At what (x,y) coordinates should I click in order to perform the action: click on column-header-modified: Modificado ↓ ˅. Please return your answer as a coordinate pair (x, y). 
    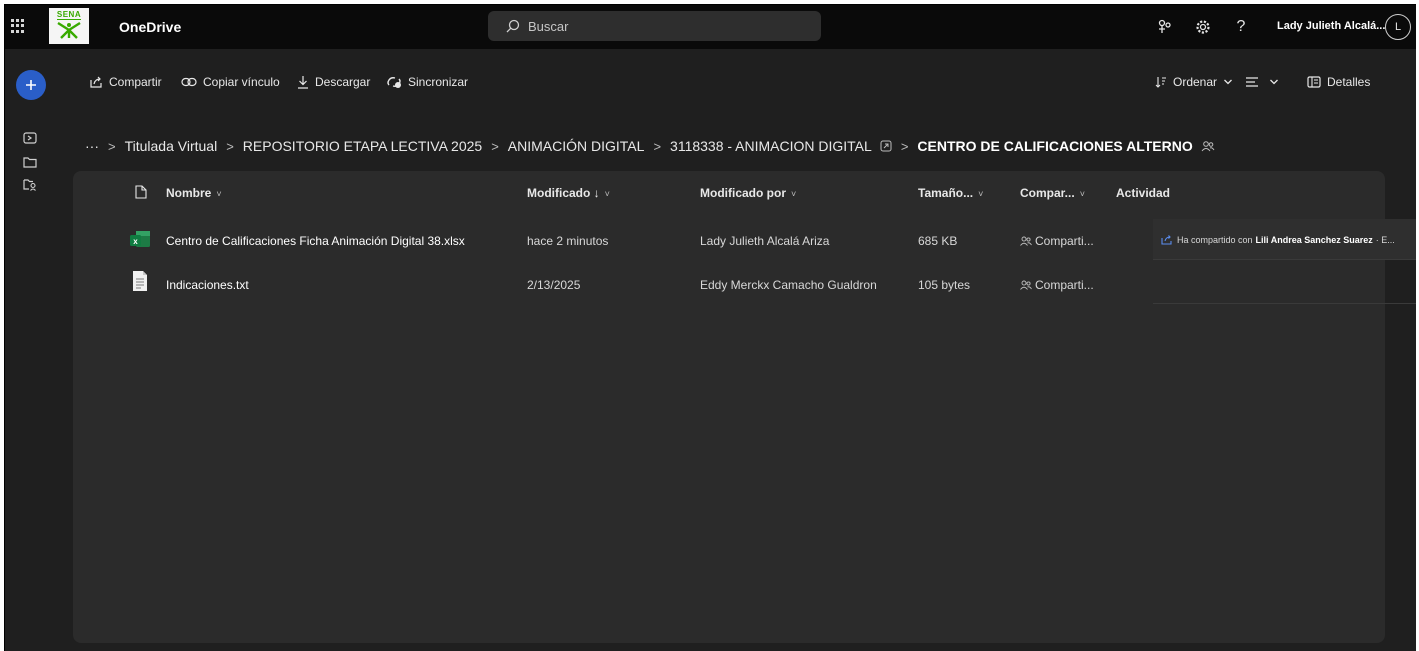
    Looking at the image, I should click on (568, 193).